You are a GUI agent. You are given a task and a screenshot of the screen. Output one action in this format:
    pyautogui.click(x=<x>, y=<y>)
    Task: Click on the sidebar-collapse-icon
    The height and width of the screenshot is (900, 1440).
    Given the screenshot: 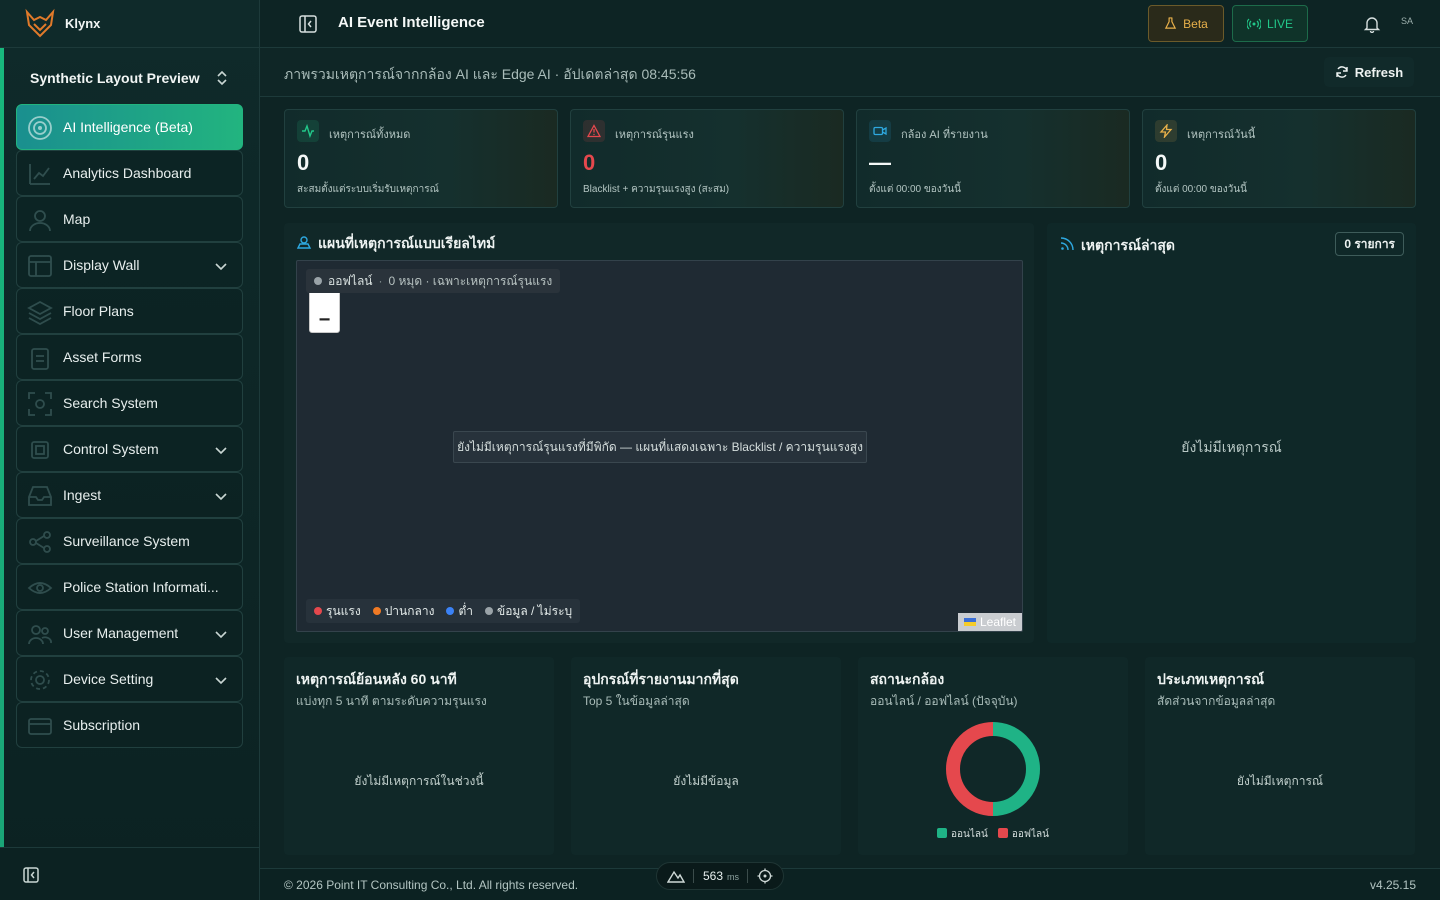 What is the action you would take?
    pyautogui.click(x=31, y=875)
    